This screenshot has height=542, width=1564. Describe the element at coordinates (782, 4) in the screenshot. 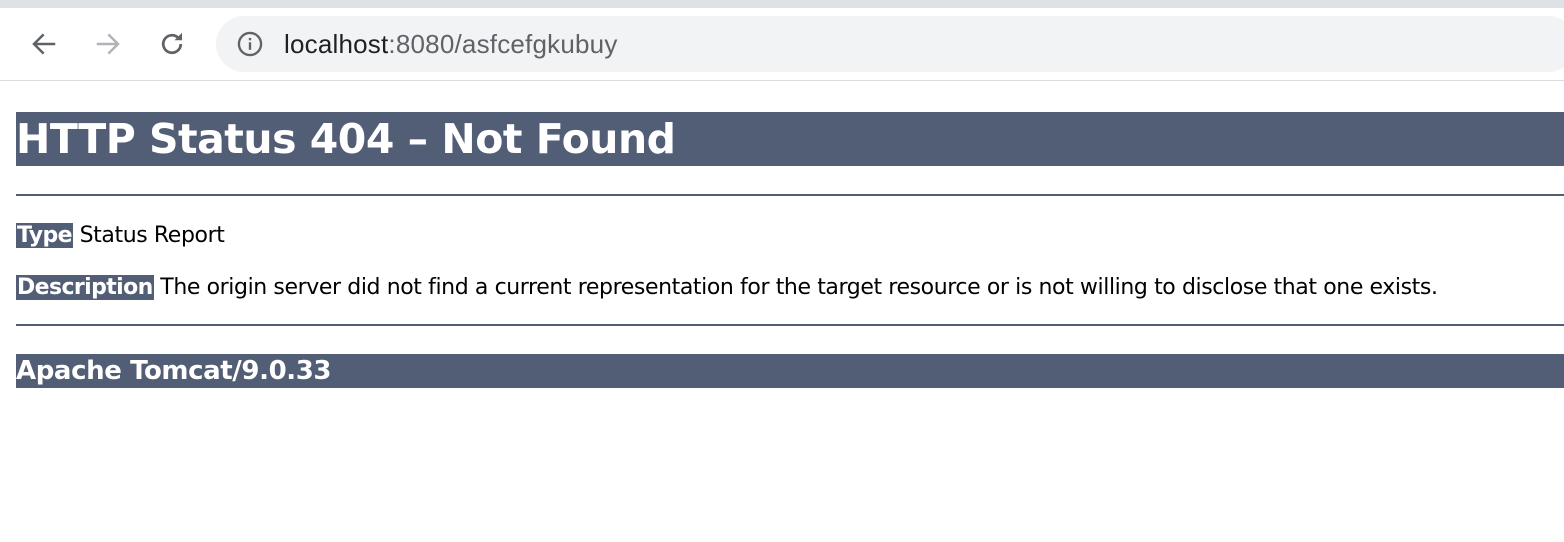

I see `browser-tab-strip` at that location.